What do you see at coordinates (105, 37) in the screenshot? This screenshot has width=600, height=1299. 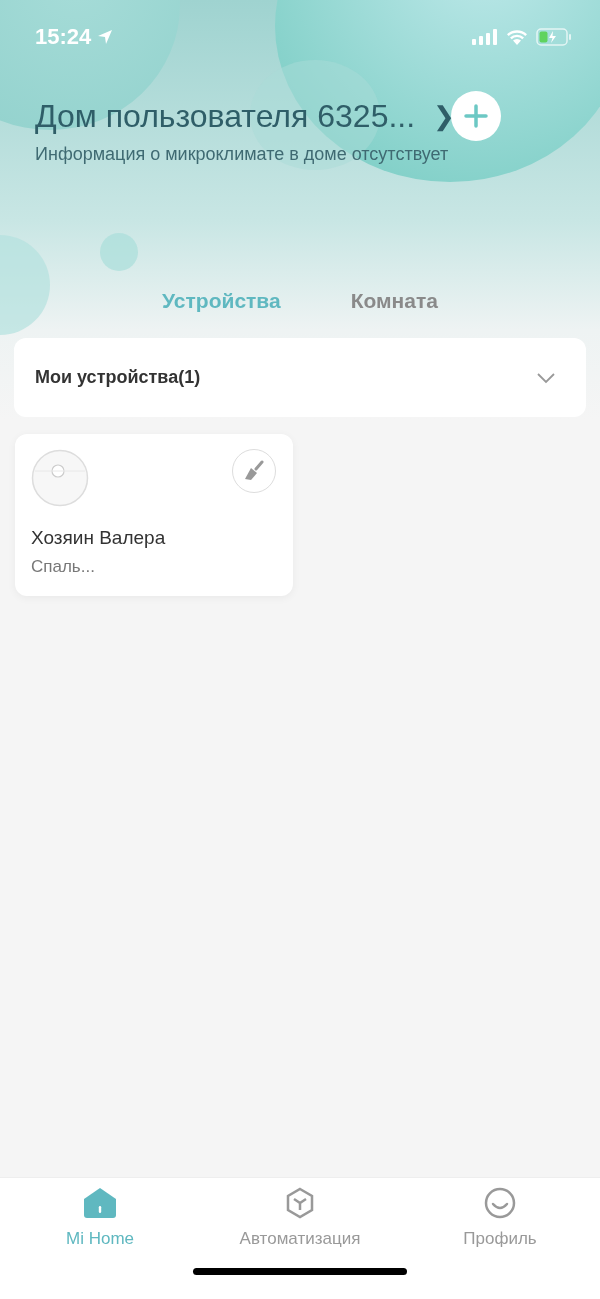 I see `location-arrow-icon` at bounding box center [105, 37].